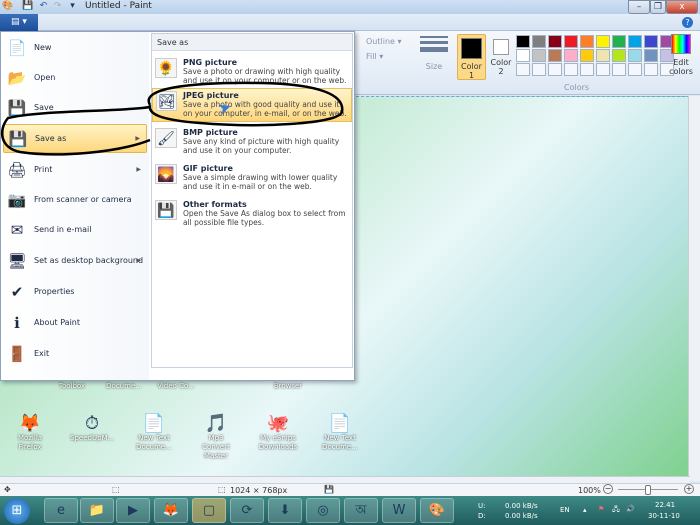  I want to click on language-indicator: EN, so click(565, 510).